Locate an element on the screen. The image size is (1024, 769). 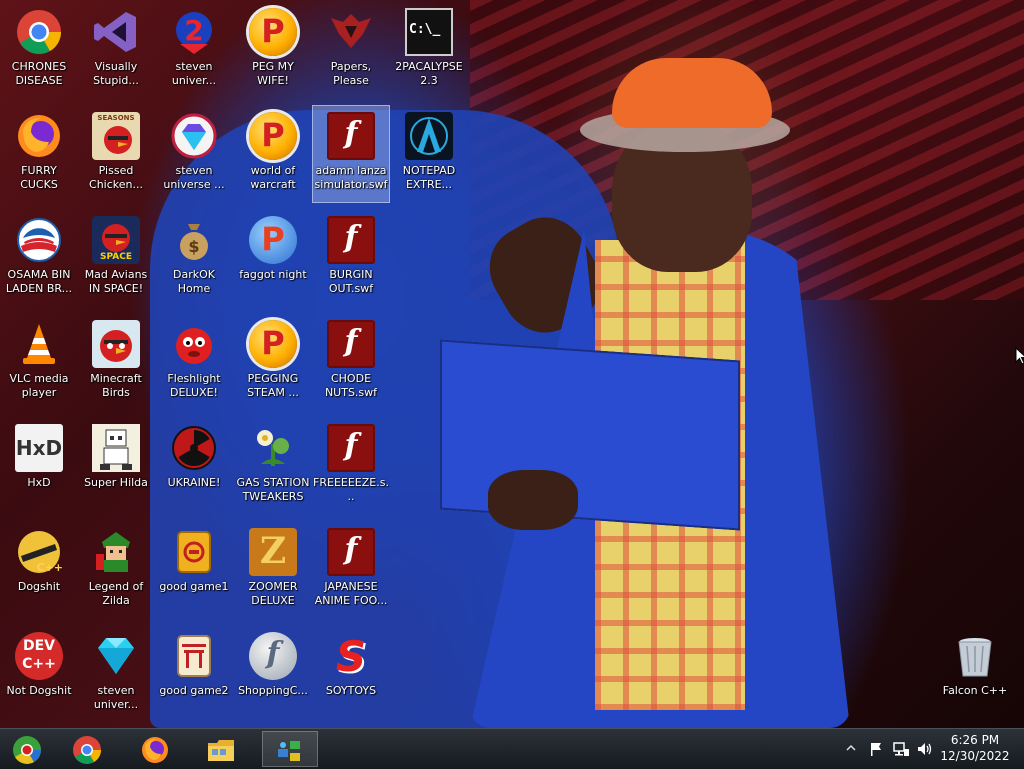
seasons-icon-text: SEASONS is located at coordinates (116, 118).